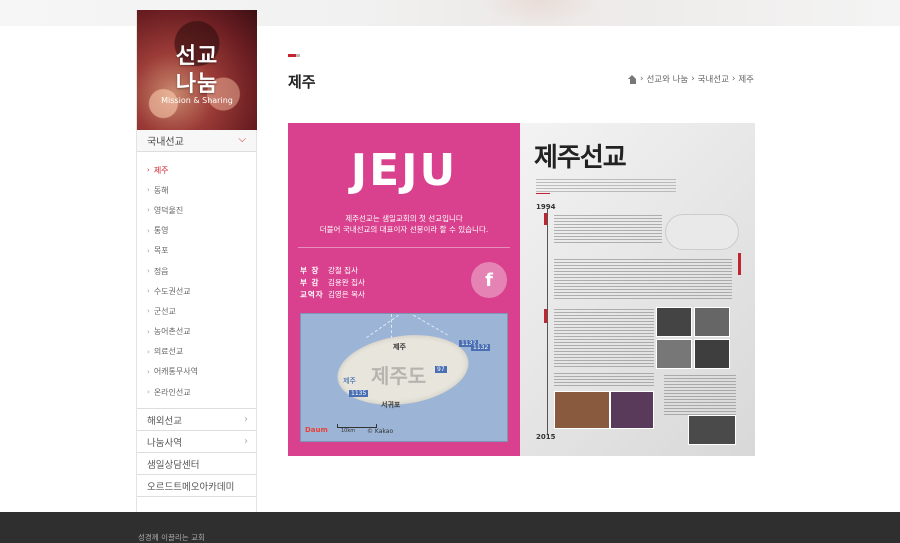 The width and height of the screenshot is (900, 543). Describe the element at coordinates (380, 431) in the screenshot. I see `map-copyright: © Kakao` at that location.